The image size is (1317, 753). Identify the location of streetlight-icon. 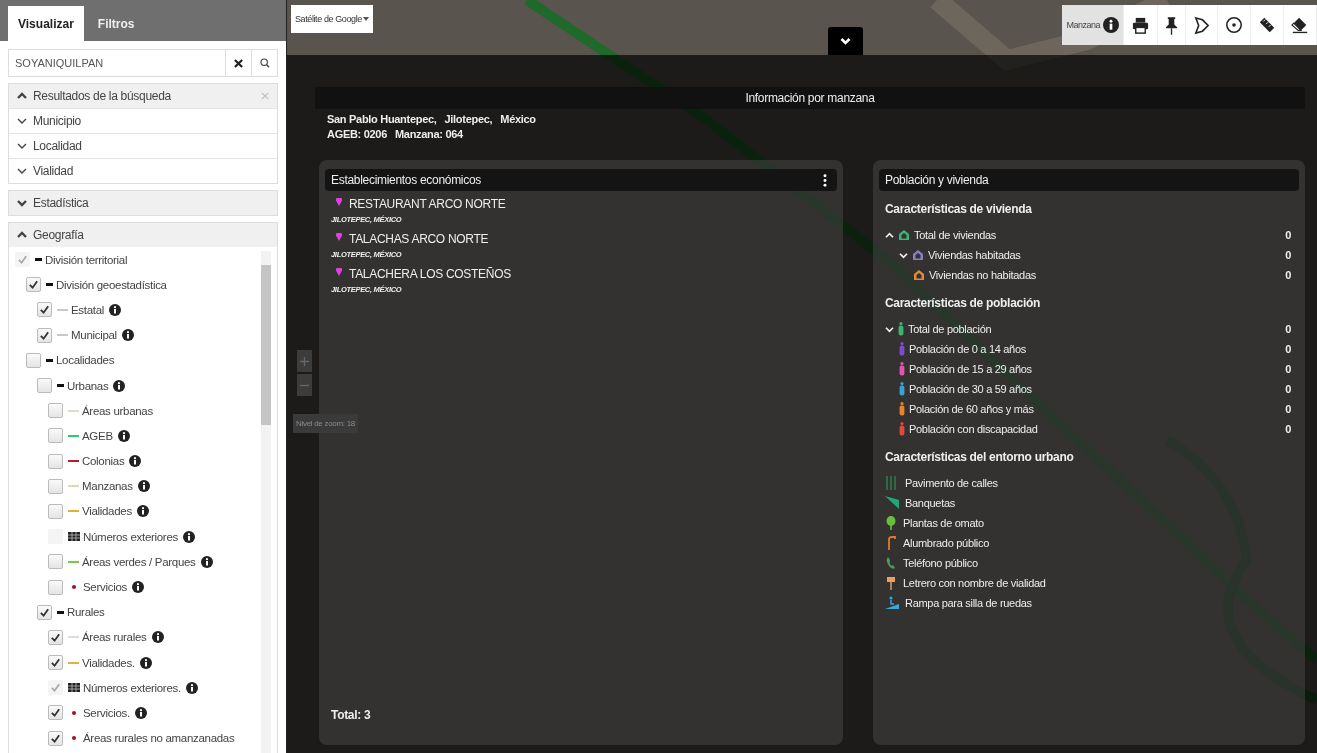
(891, 543).